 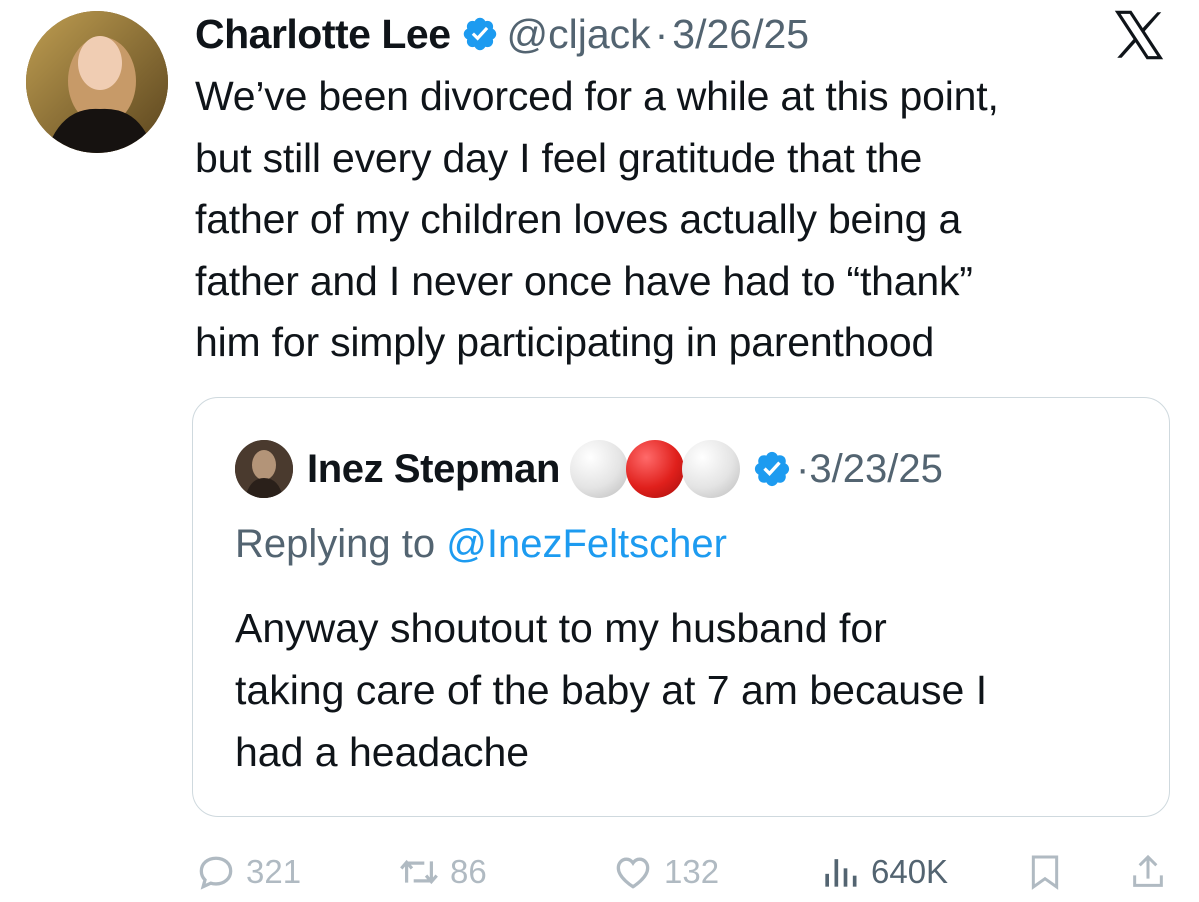 I want to click on tweet-date: 3/26/25, so click(x=740, y=34).